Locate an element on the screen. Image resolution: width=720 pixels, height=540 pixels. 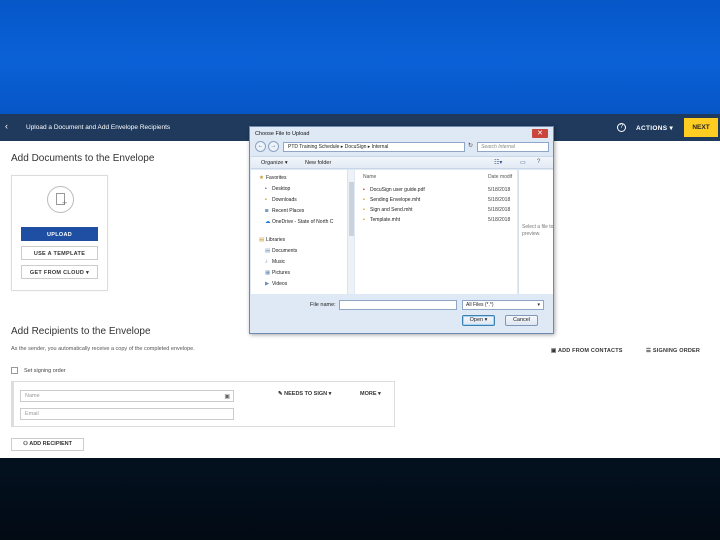
organize-label: Organize is located at coordinates (272, 163).